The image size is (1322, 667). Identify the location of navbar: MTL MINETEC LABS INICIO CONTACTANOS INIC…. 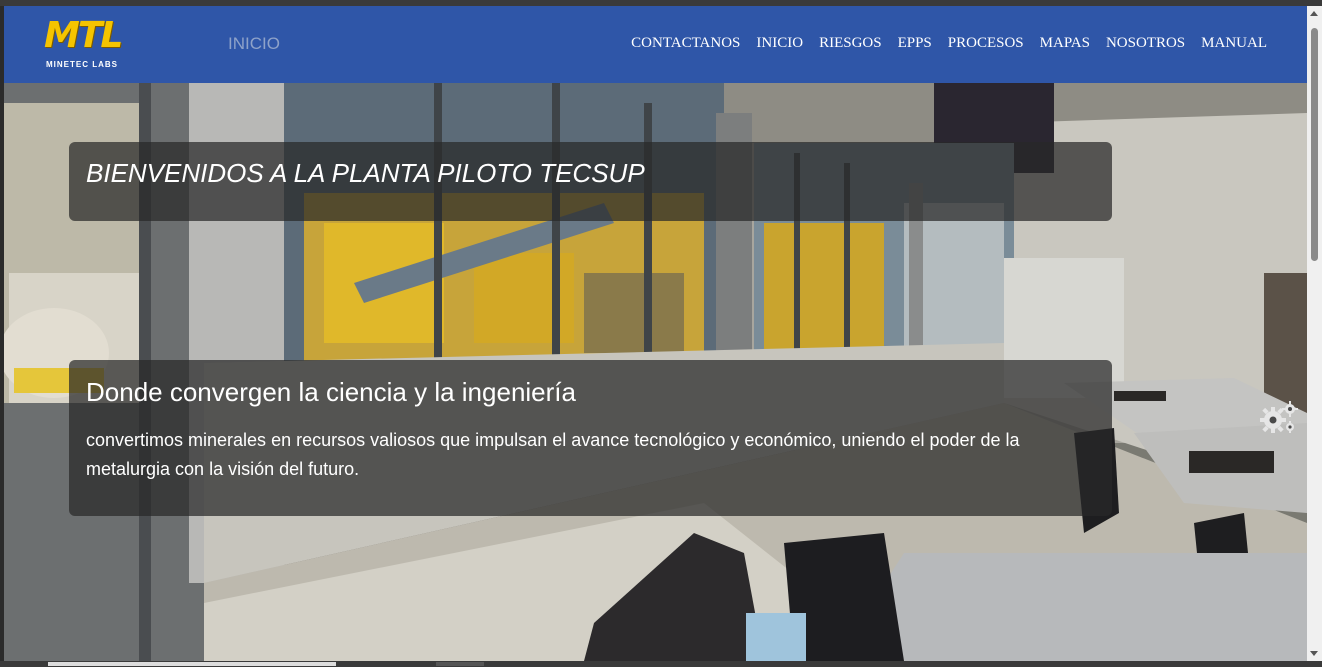
(655, 44).